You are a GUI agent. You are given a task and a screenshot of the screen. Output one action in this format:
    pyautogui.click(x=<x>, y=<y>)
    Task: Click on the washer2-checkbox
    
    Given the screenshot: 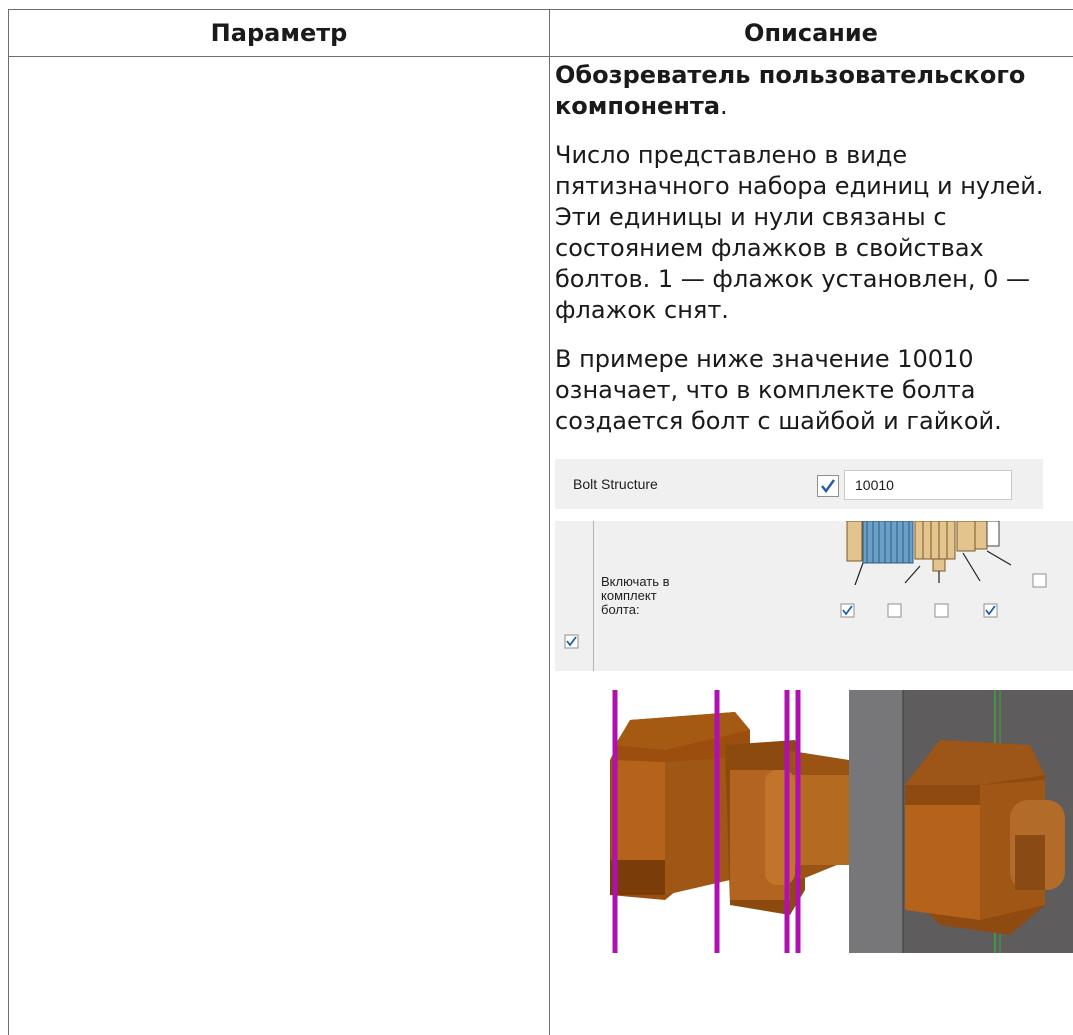 What is the action you would take?
    pyautogui.click(x=941, y=610)
    